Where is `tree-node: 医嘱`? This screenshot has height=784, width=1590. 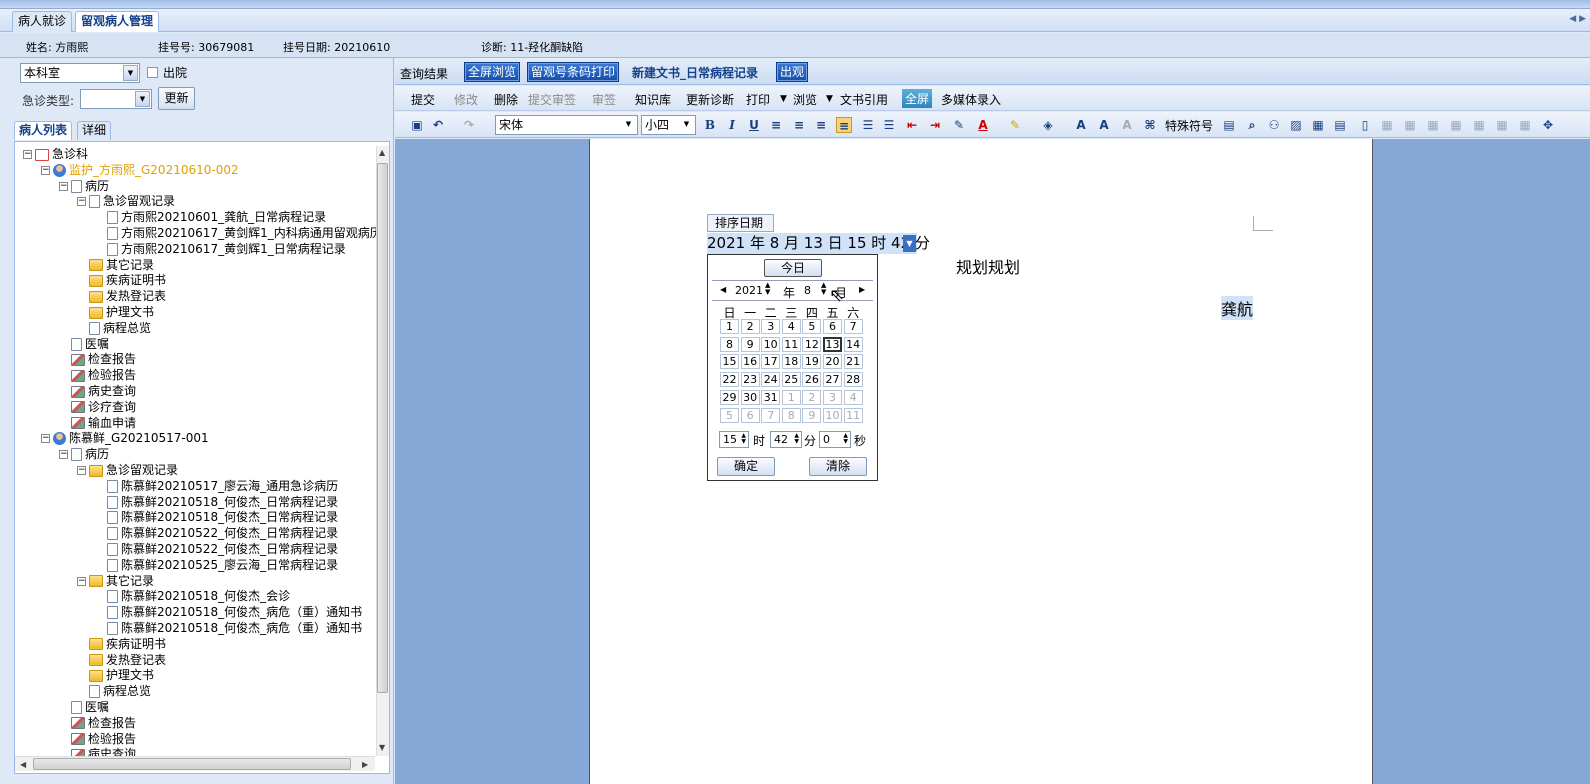 tree-node: 医嘱 is located at coordinates (84, 344).